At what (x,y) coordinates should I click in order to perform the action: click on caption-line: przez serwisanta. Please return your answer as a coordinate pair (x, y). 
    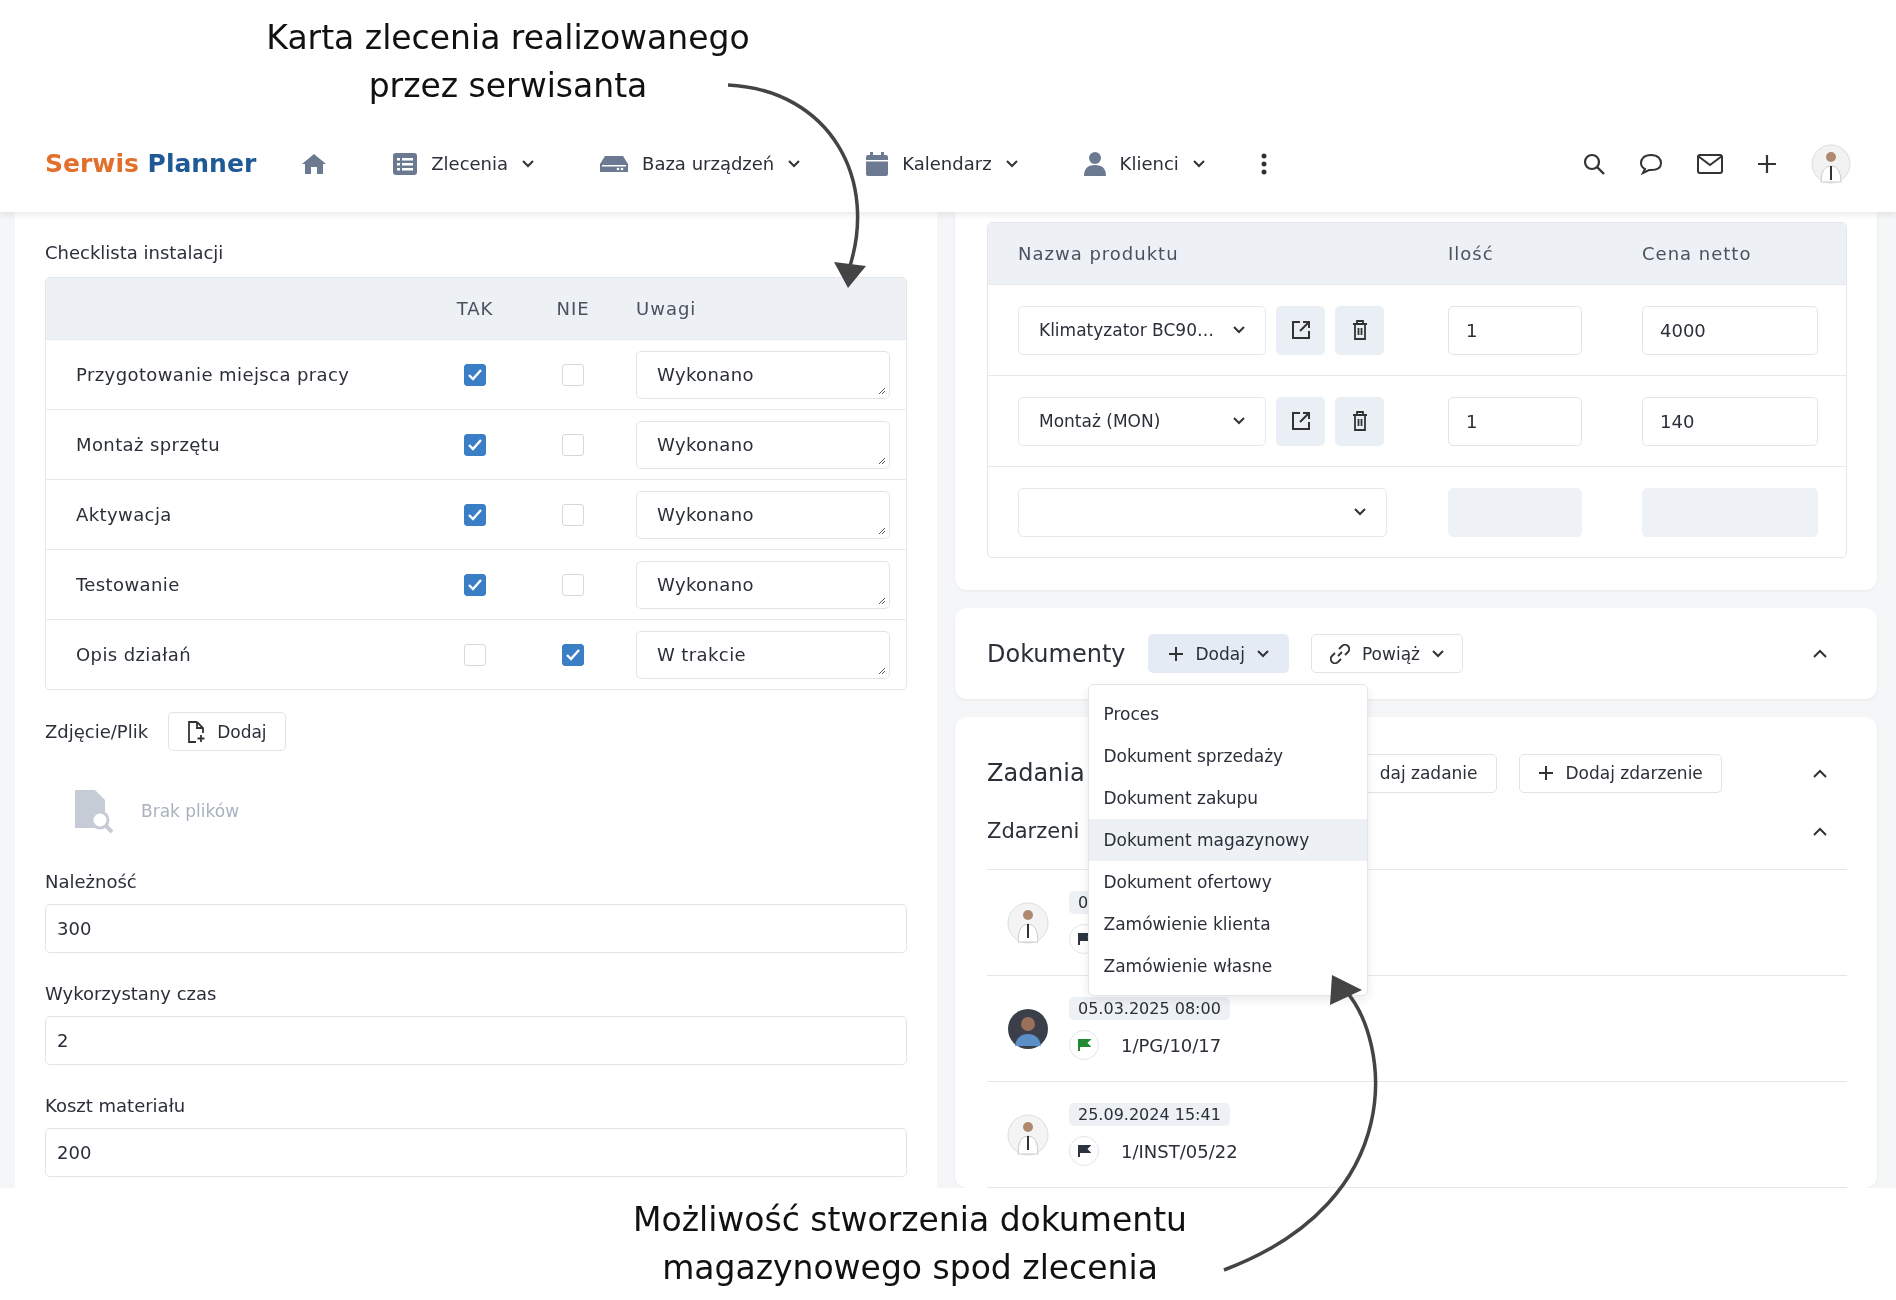
    Looking at the image, I should click on (508, 86).